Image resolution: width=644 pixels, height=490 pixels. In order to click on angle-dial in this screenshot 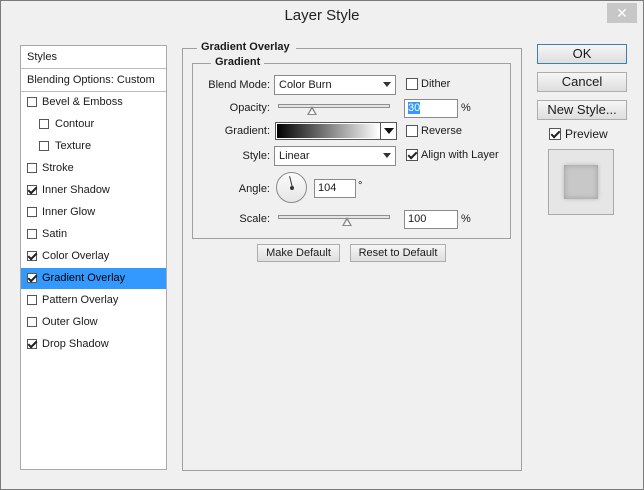, I will do `click(291, 187)`.